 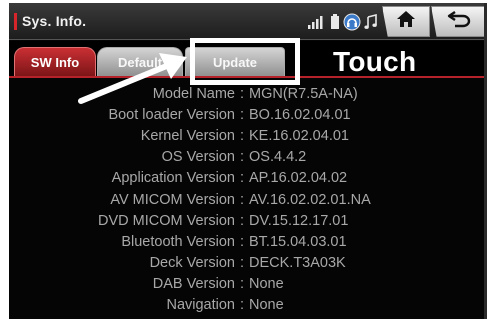 I want to click on info-label: OS Version, so click(x=198, y=157).